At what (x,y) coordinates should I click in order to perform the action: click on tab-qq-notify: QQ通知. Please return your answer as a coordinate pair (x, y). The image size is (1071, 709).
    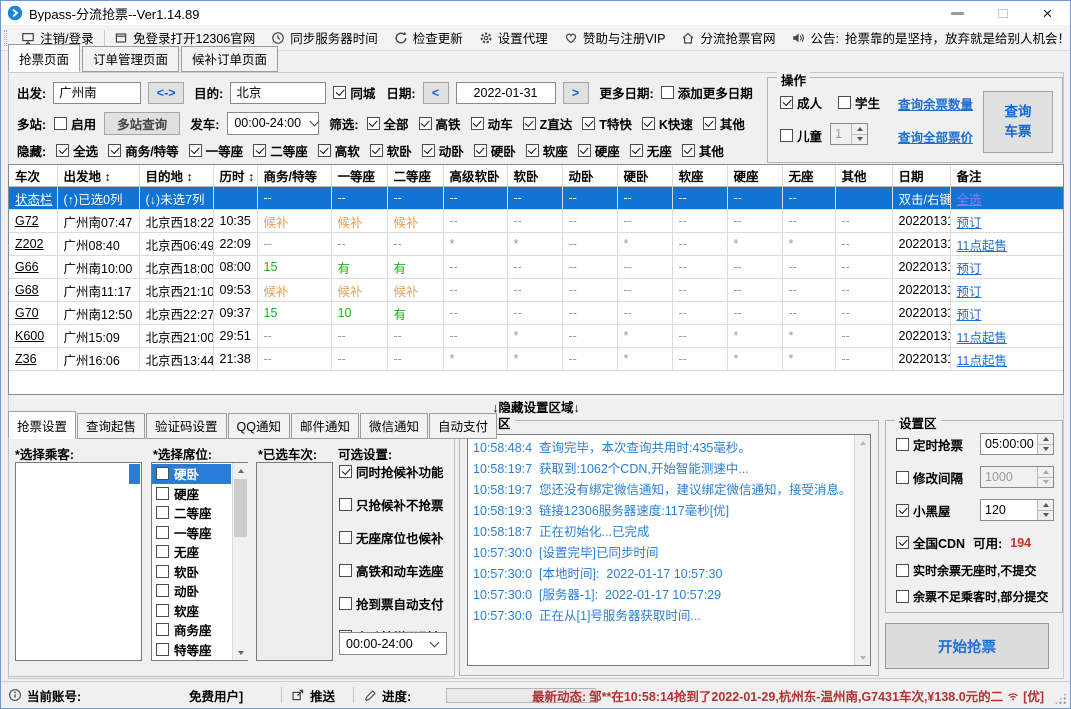
    Looking at the image, I should click on (258, 426).